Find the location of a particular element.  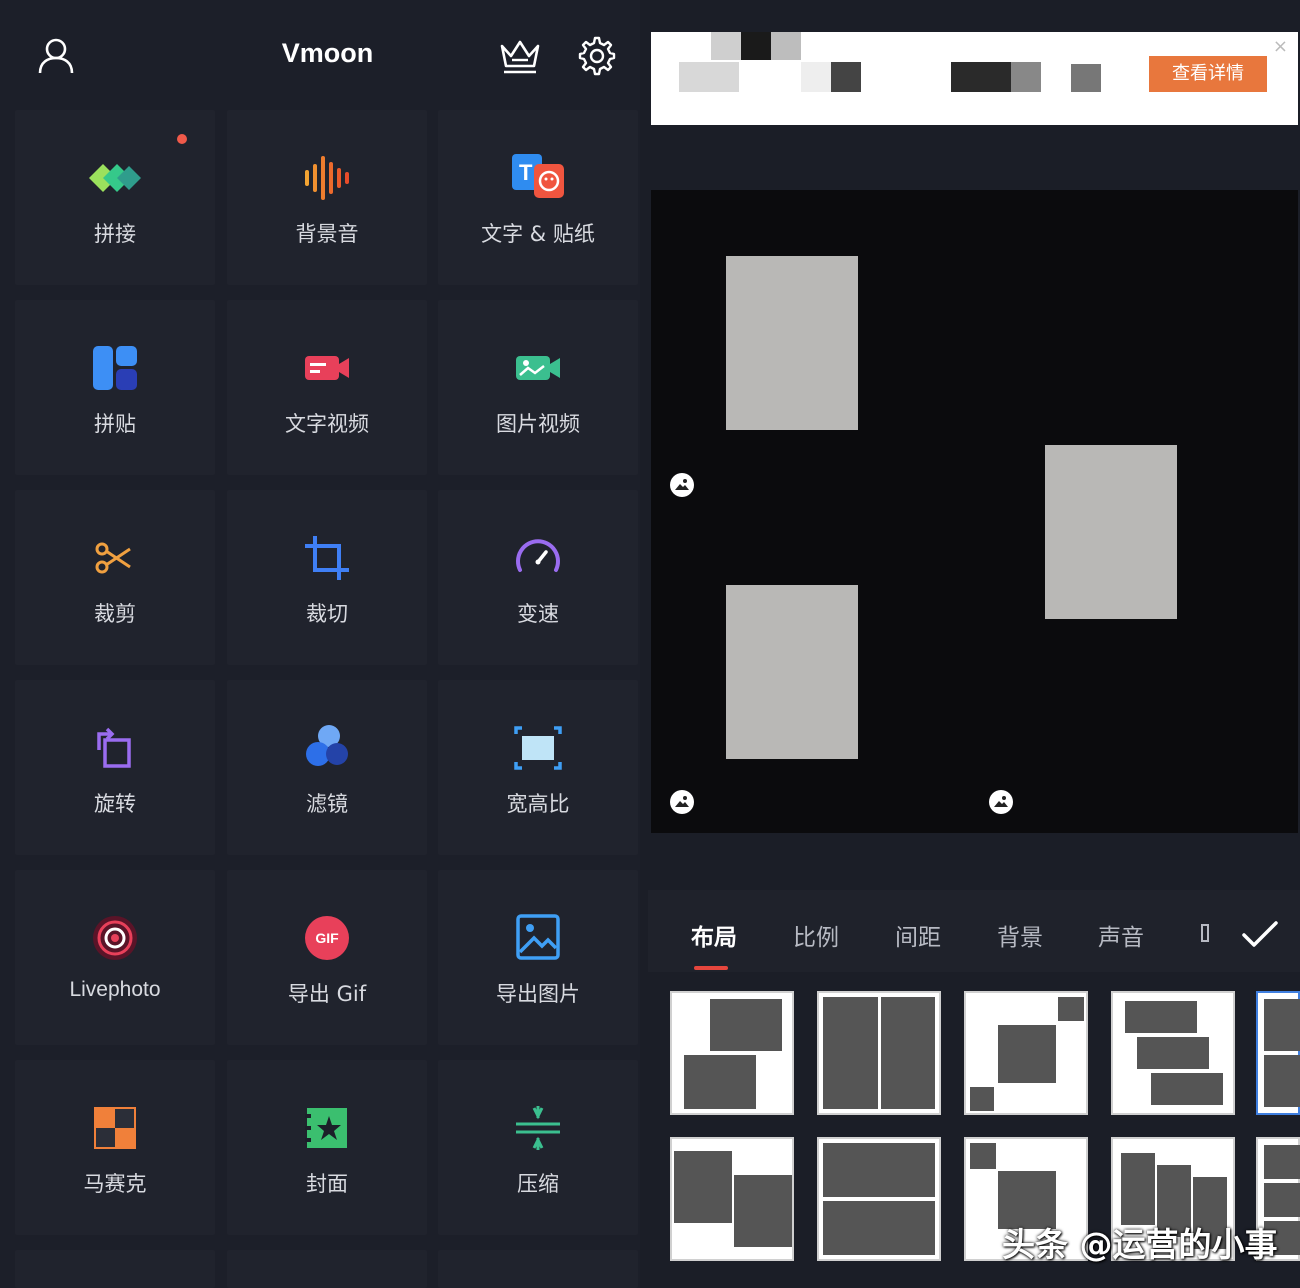

tool-crop: 裁切 is located at coordinates (327, 577).